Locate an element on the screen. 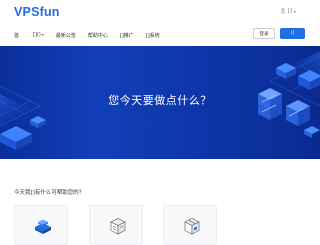 The image size is (320, 245). nav-item-help-center: 帮助中心 is located at coordinates (98, 35).